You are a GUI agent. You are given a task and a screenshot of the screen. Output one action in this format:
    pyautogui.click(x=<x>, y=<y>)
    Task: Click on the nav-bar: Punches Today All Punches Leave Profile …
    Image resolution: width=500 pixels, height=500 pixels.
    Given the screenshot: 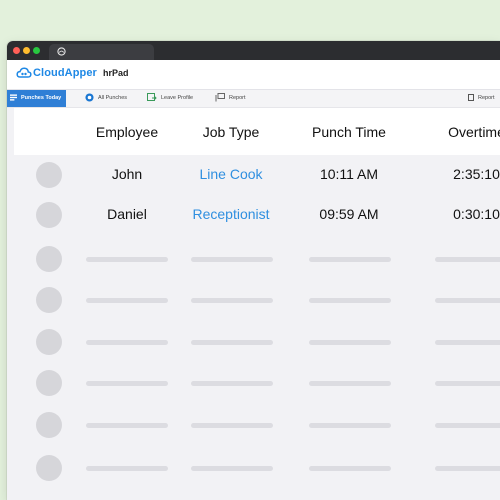 What is the action you would take?
    pyautogui.click(x=253, y=99)
    